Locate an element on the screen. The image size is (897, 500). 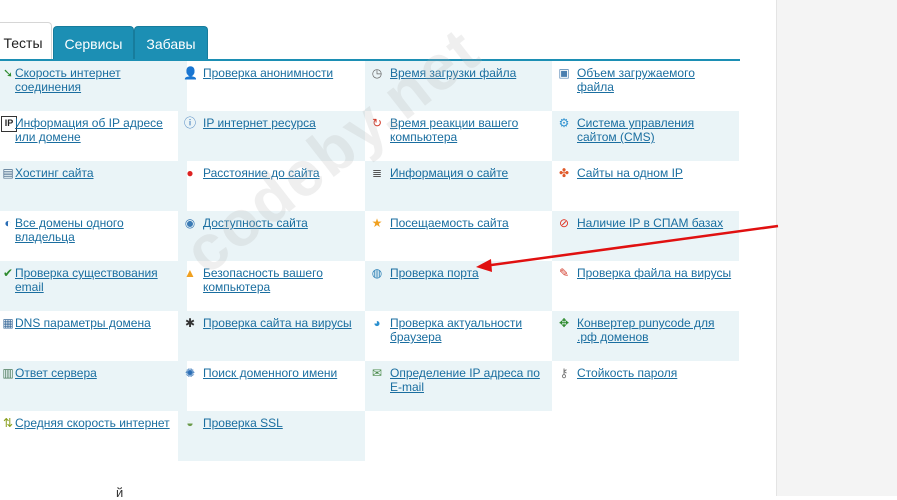
annotation-arrow is located at coordinates (627, 248).